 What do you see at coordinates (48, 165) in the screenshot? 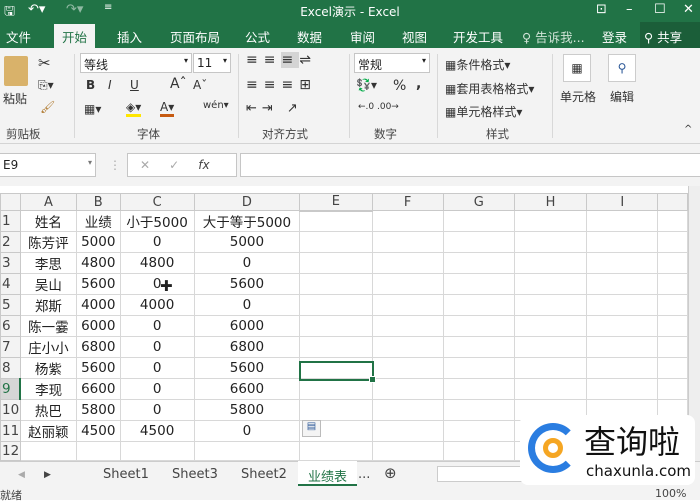
I see `name-box: E9 ▾` at bounding box center [48, 165].